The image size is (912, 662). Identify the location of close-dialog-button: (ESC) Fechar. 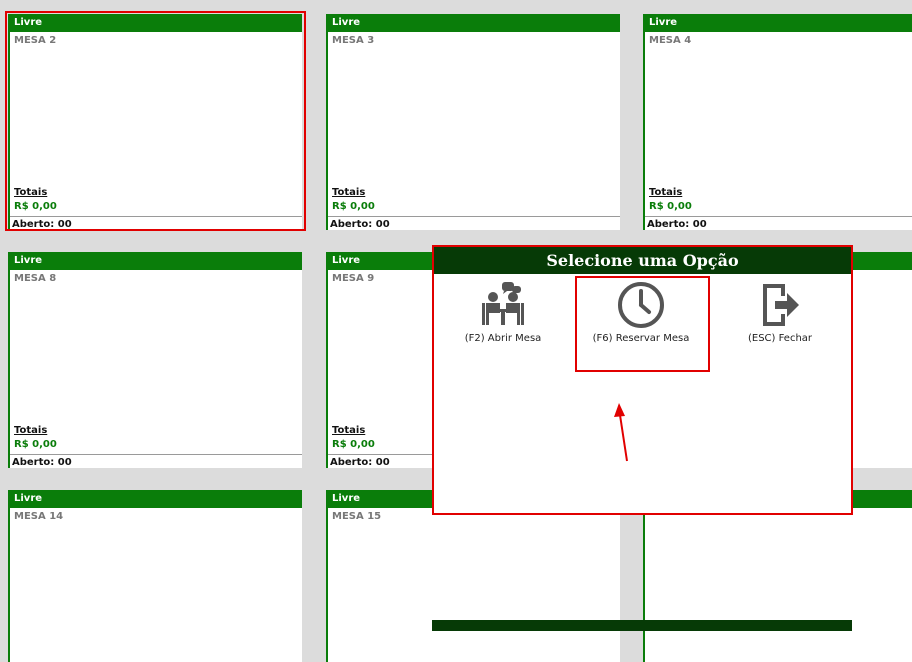
(780, 312).